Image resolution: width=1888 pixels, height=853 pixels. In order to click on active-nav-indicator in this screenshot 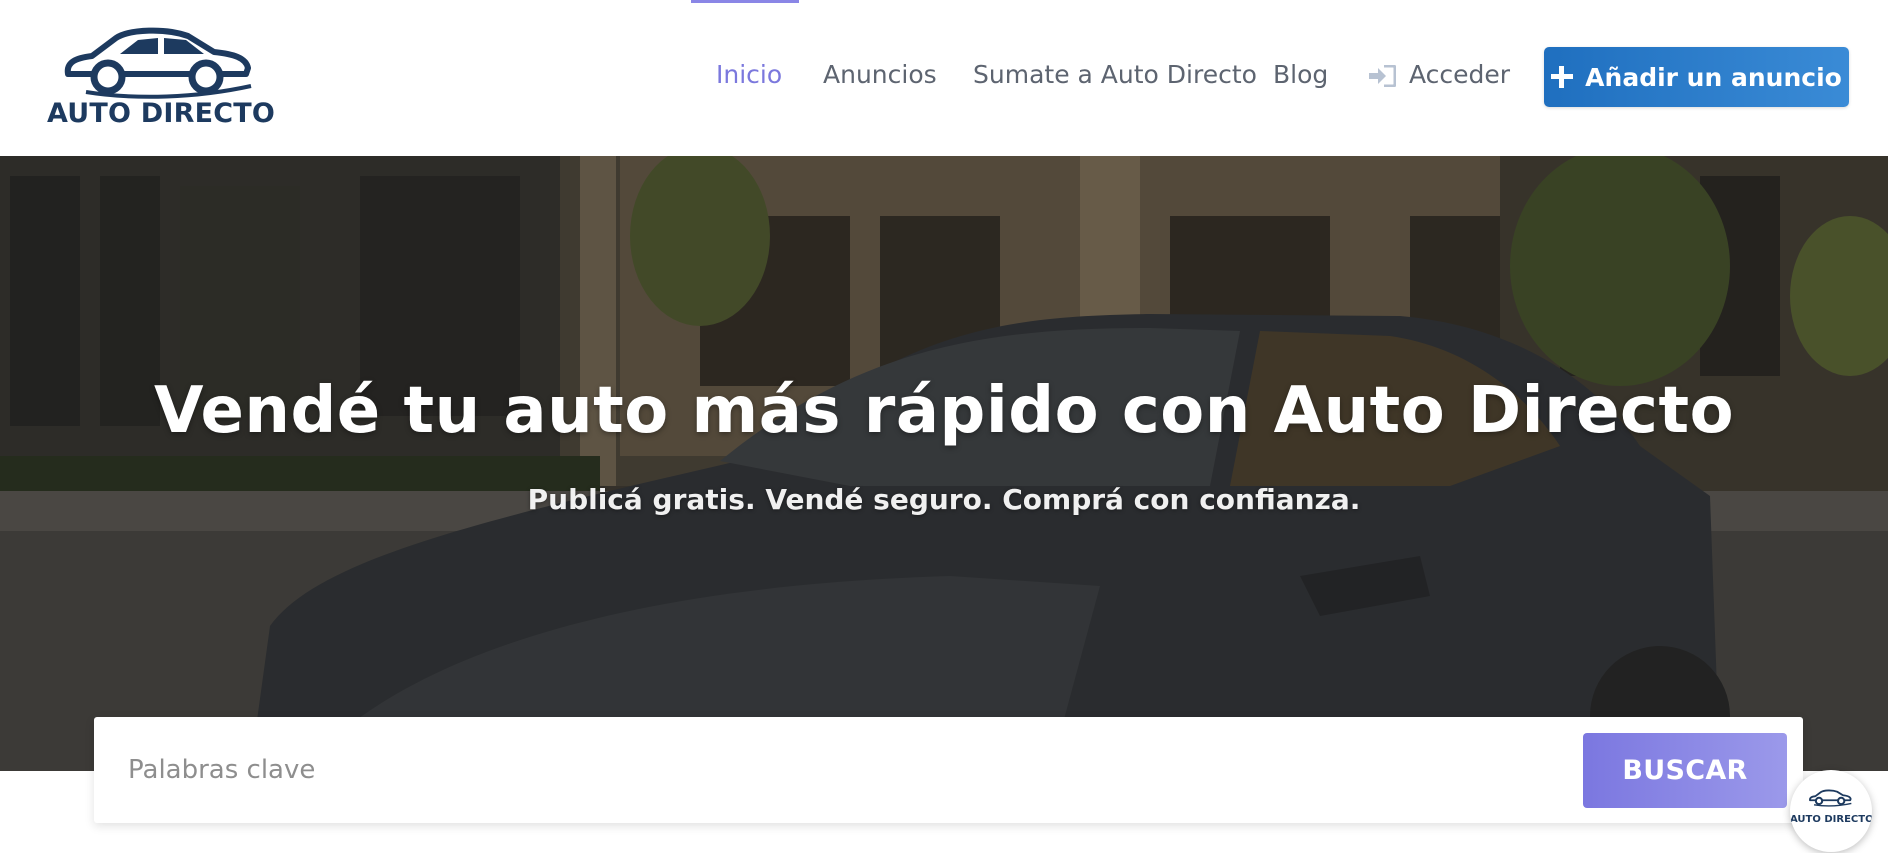, I will do `click(745, 1)`.